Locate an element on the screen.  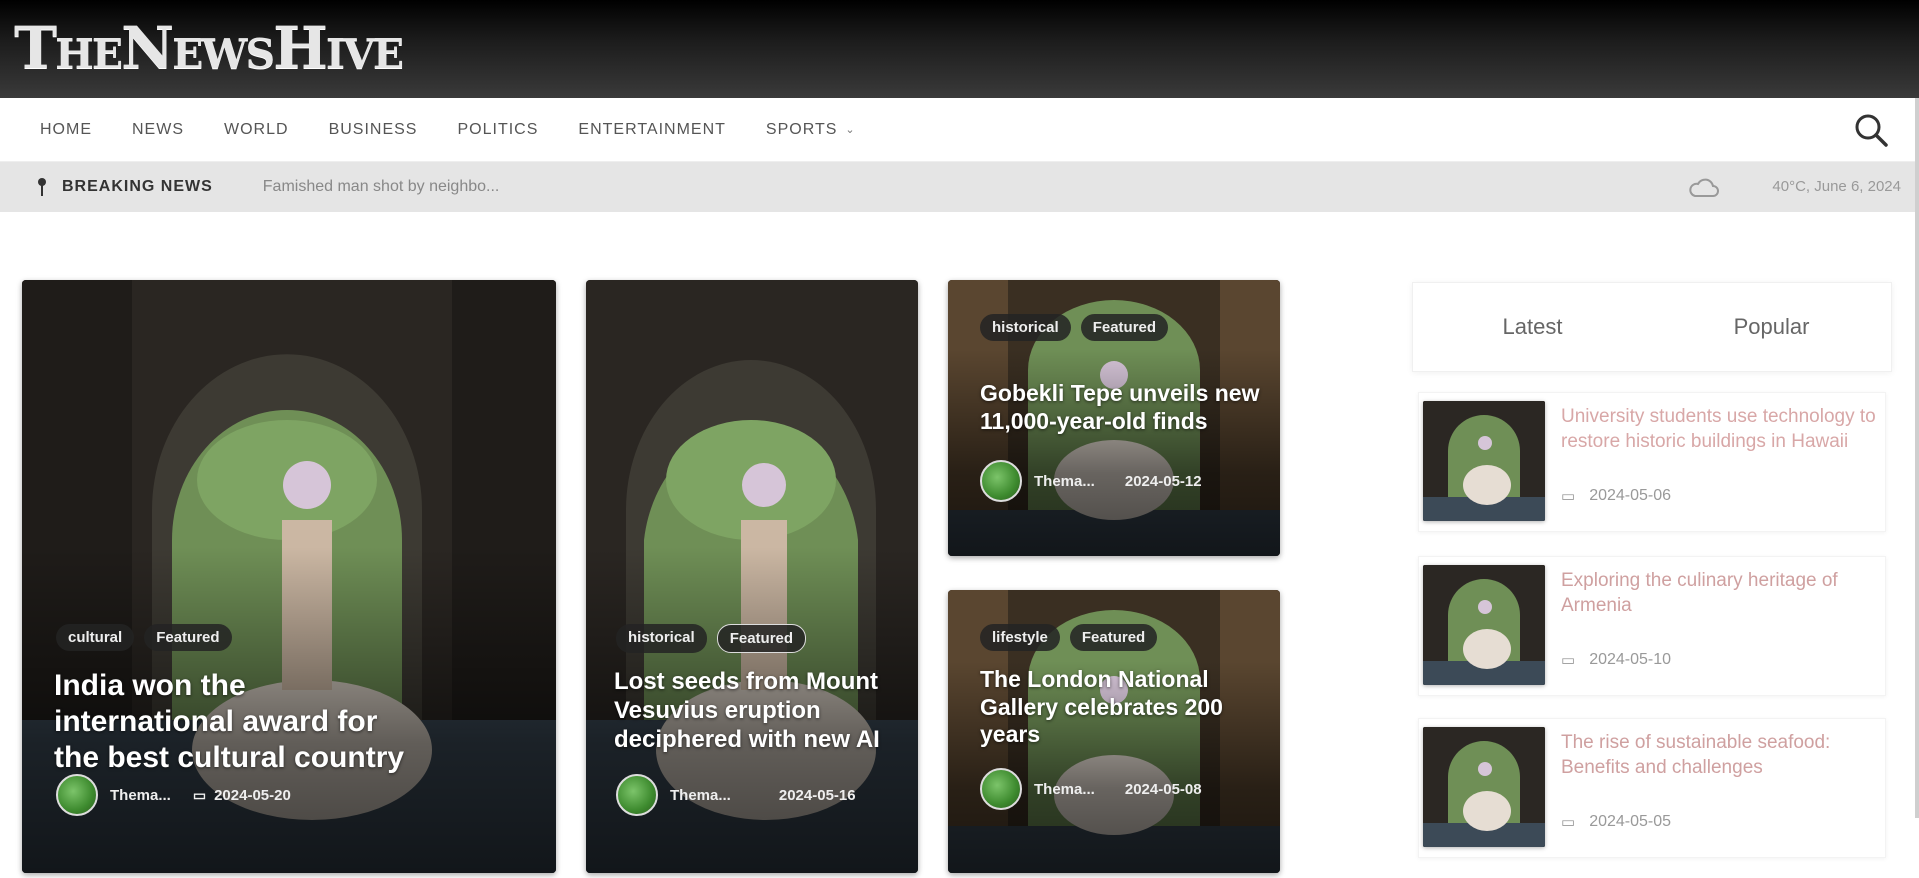
card-meta: Thema... 2024-05-12 is located at coordinates (1091, 481).